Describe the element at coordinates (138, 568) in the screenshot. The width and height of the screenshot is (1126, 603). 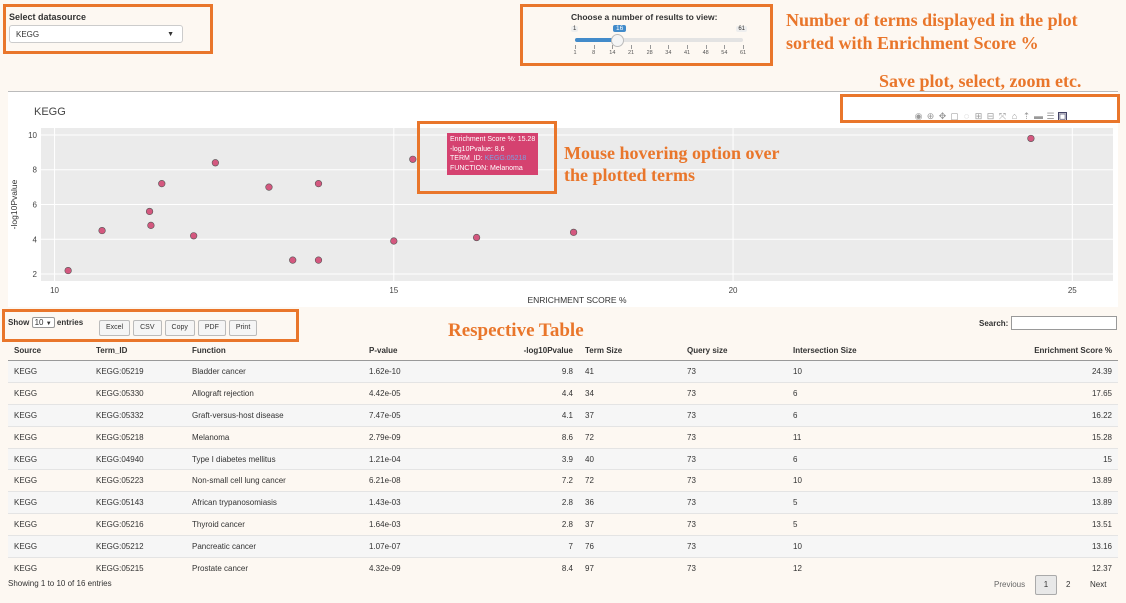
I see `cell-term-id: KEGG:05215` at that location.